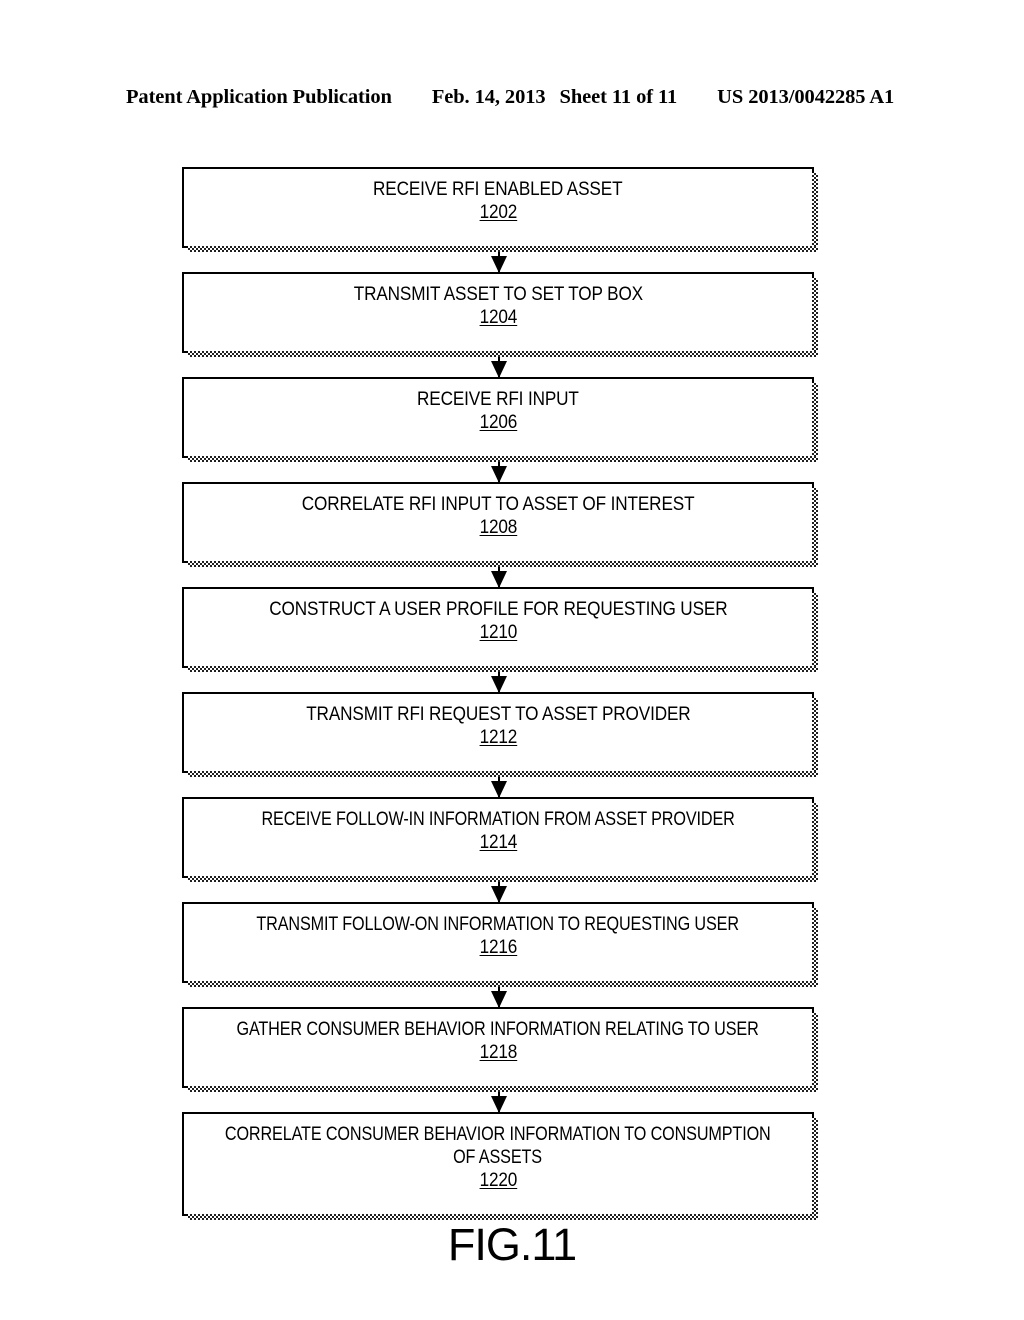  What do you see at coordinates (498, 1180) in the screenshot?
I see `flow-step-reference-numeral: 1220` at bounding box center [498, 1180].